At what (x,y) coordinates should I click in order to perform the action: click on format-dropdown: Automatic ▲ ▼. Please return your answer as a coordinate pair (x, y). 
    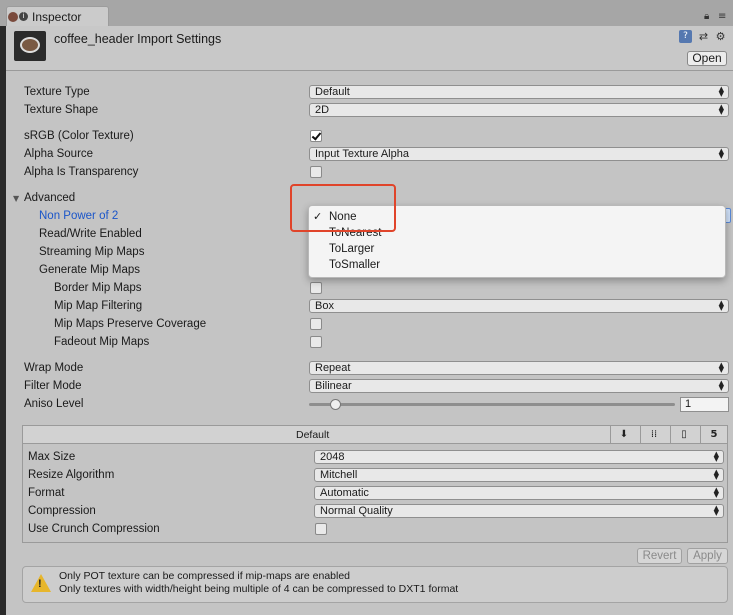
    Looking at the image, I should click on (519, 493).